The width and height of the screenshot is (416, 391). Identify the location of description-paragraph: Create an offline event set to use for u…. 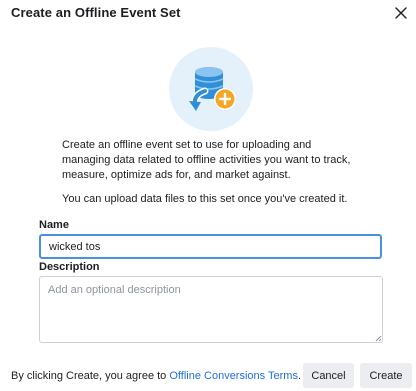
(206, 160).